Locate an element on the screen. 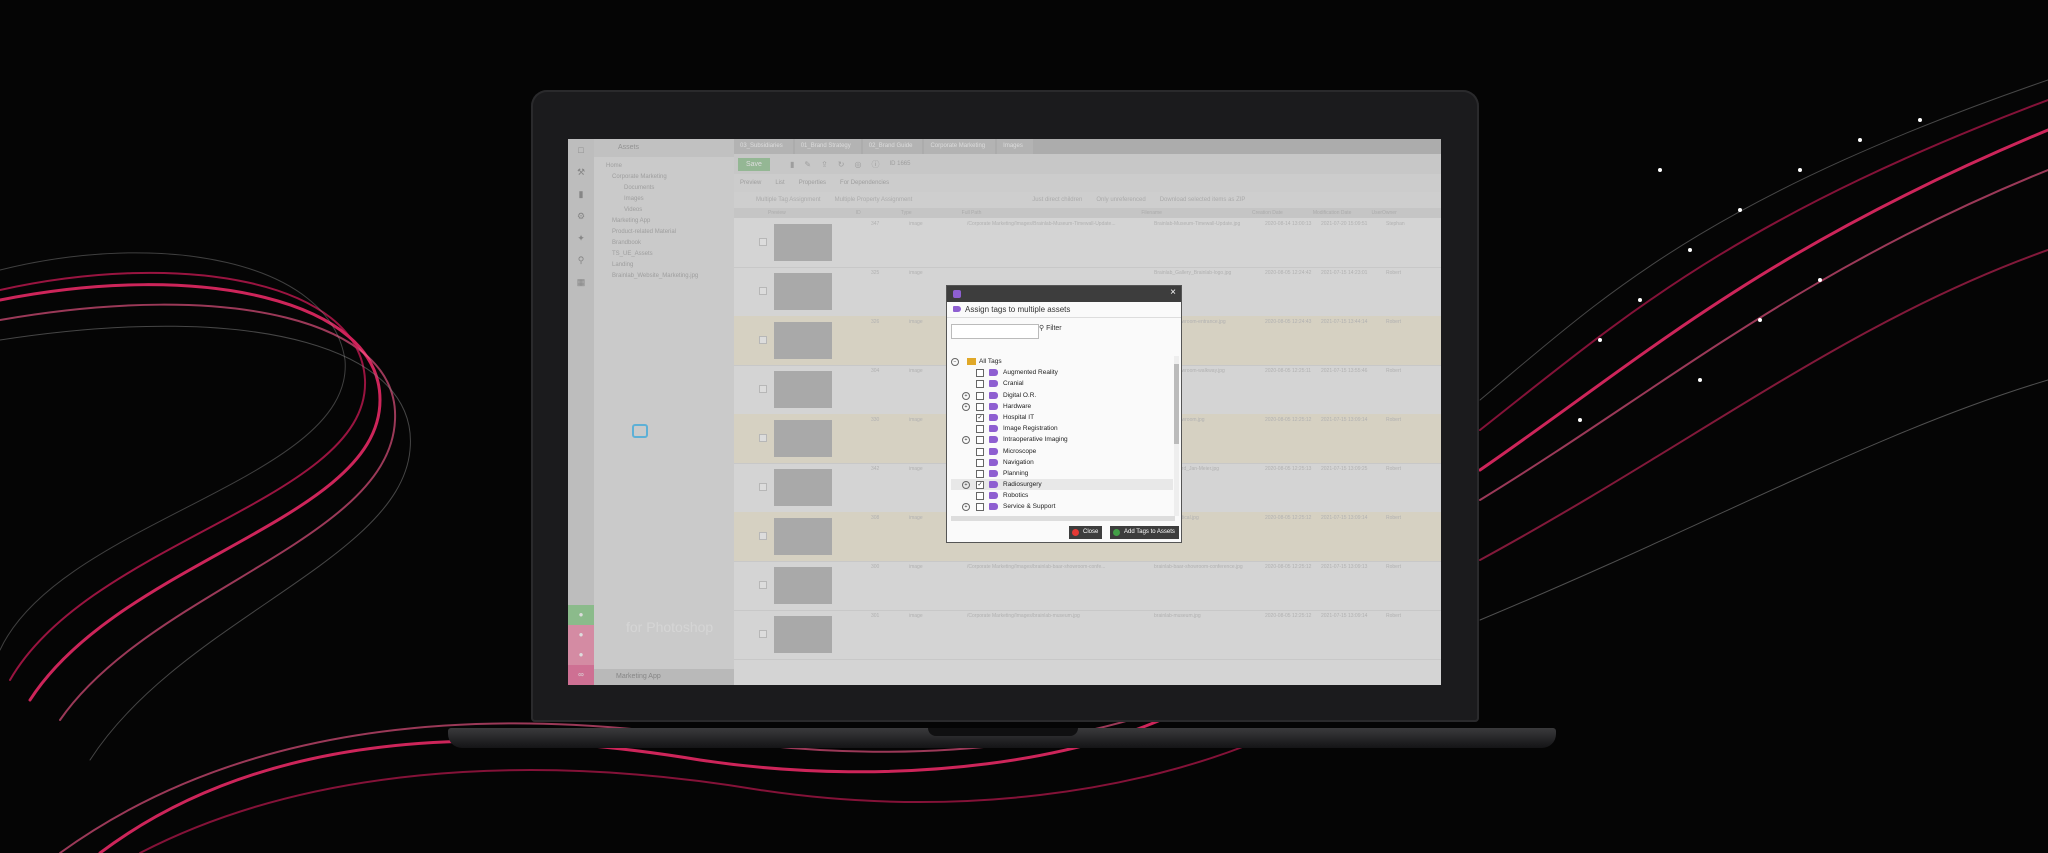  tag-label: Service & Support is located at coordinates (1029, 507).